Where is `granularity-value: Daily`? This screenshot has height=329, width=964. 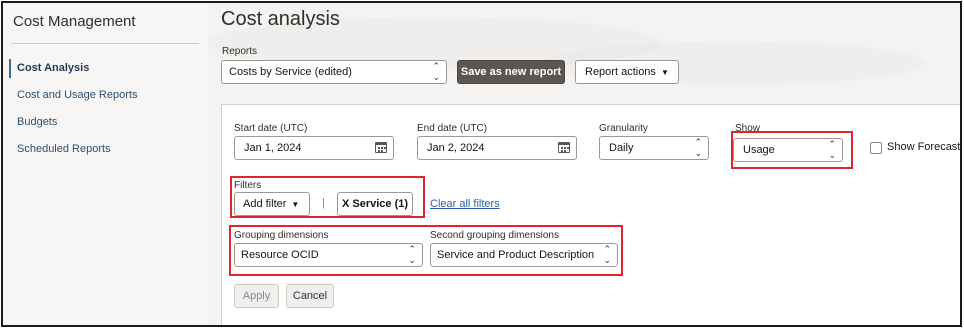
granularity-value: Daily is located at coordinates (621, 148).